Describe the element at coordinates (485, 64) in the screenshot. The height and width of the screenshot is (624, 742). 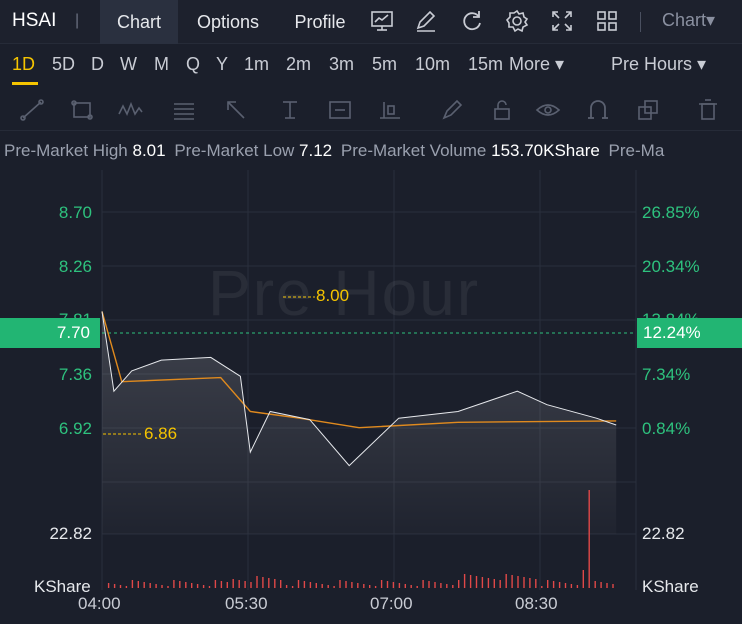
I see `period-15m: 15m` at that location.